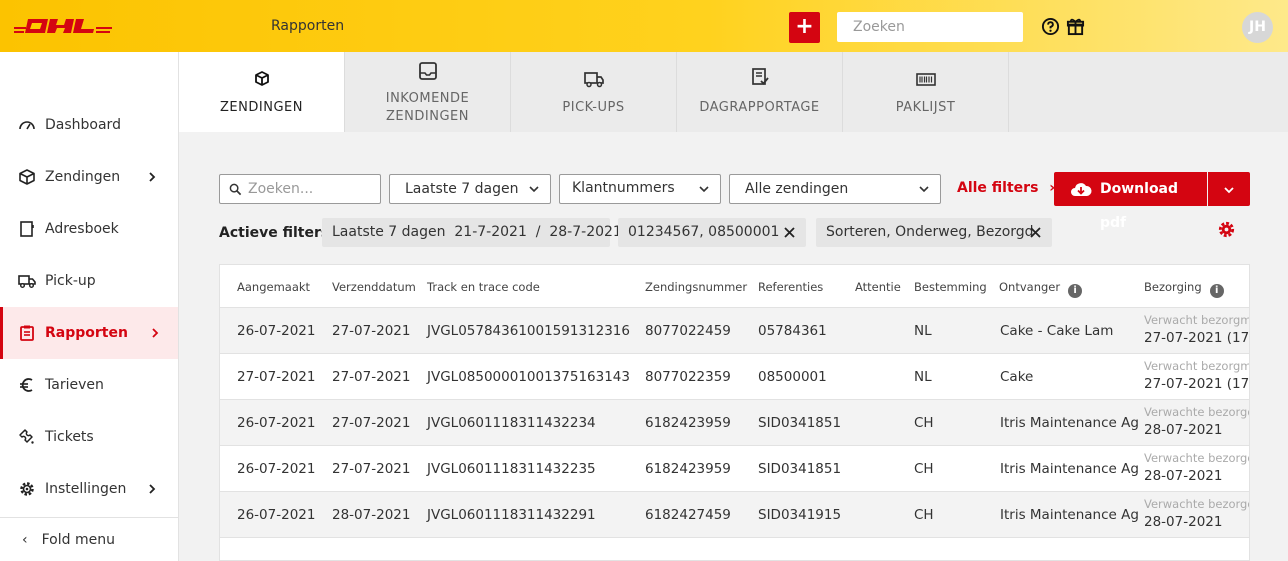 The height and width of the screenshot is (561, 1288). What do you see at coordinates (26, 436) in the screenshot?
I see `ticket-icon` at bounding box center [26, 436].